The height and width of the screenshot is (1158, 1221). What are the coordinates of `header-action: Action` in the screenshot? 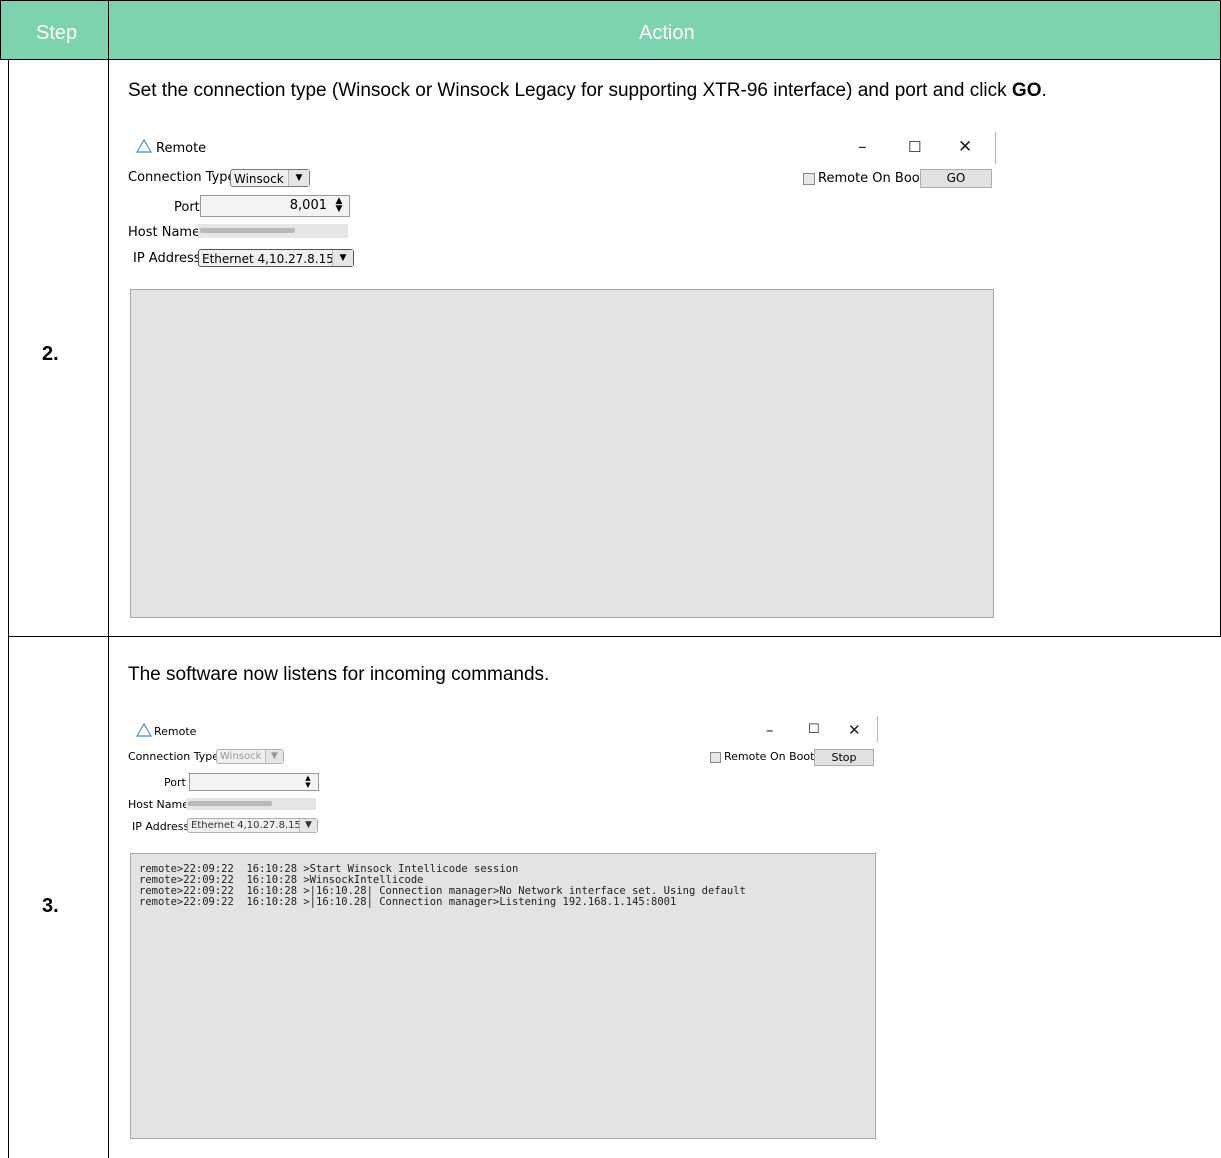 It's located at (667, 33).